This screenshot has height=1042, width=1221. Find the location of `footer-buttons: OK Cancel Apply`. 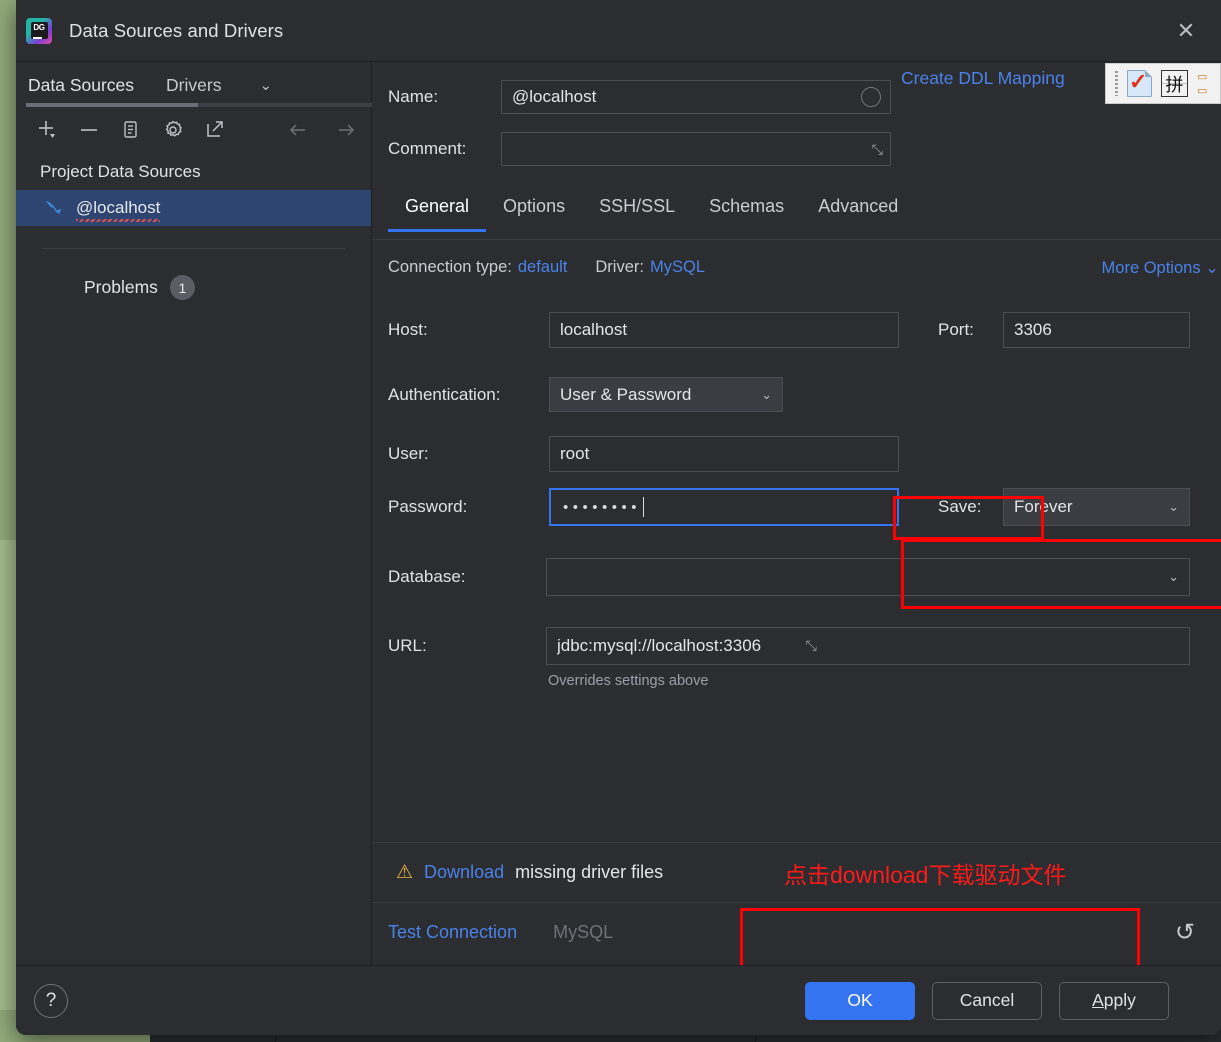

footer-buttons: OK Cancel Apply is located at coordinates (987, 1000).